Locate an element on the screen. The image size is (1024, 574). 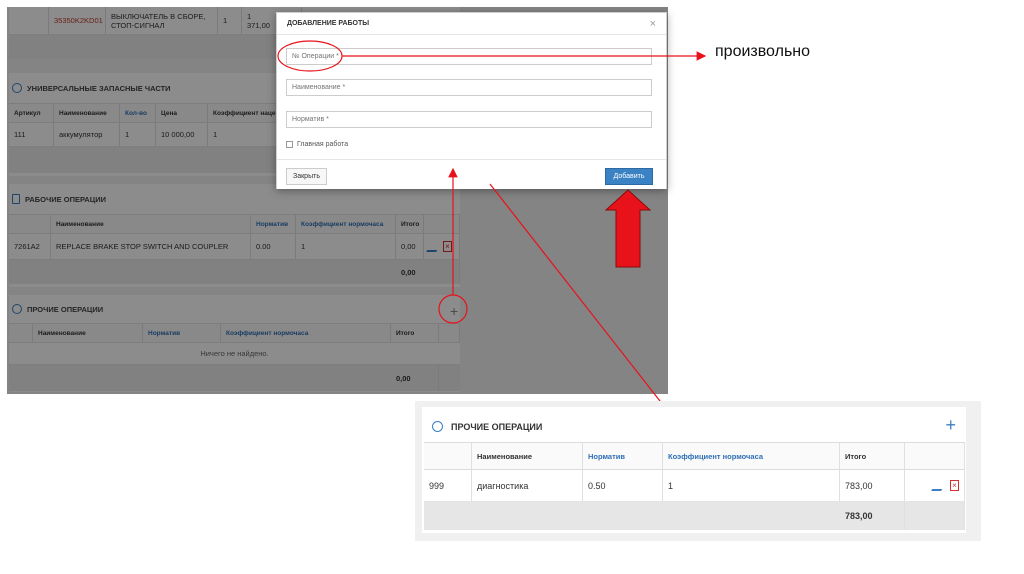
op-total: 783,00 is located at coordinates (872, 485).